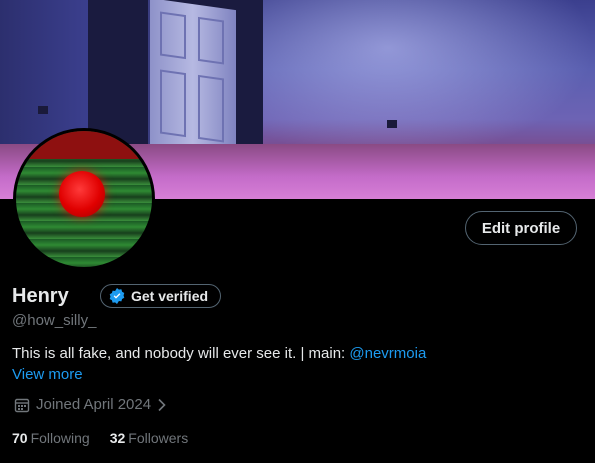 This screenshot has width=595, height=463. I want to click on followers-label: Followers, so click(158, 438).